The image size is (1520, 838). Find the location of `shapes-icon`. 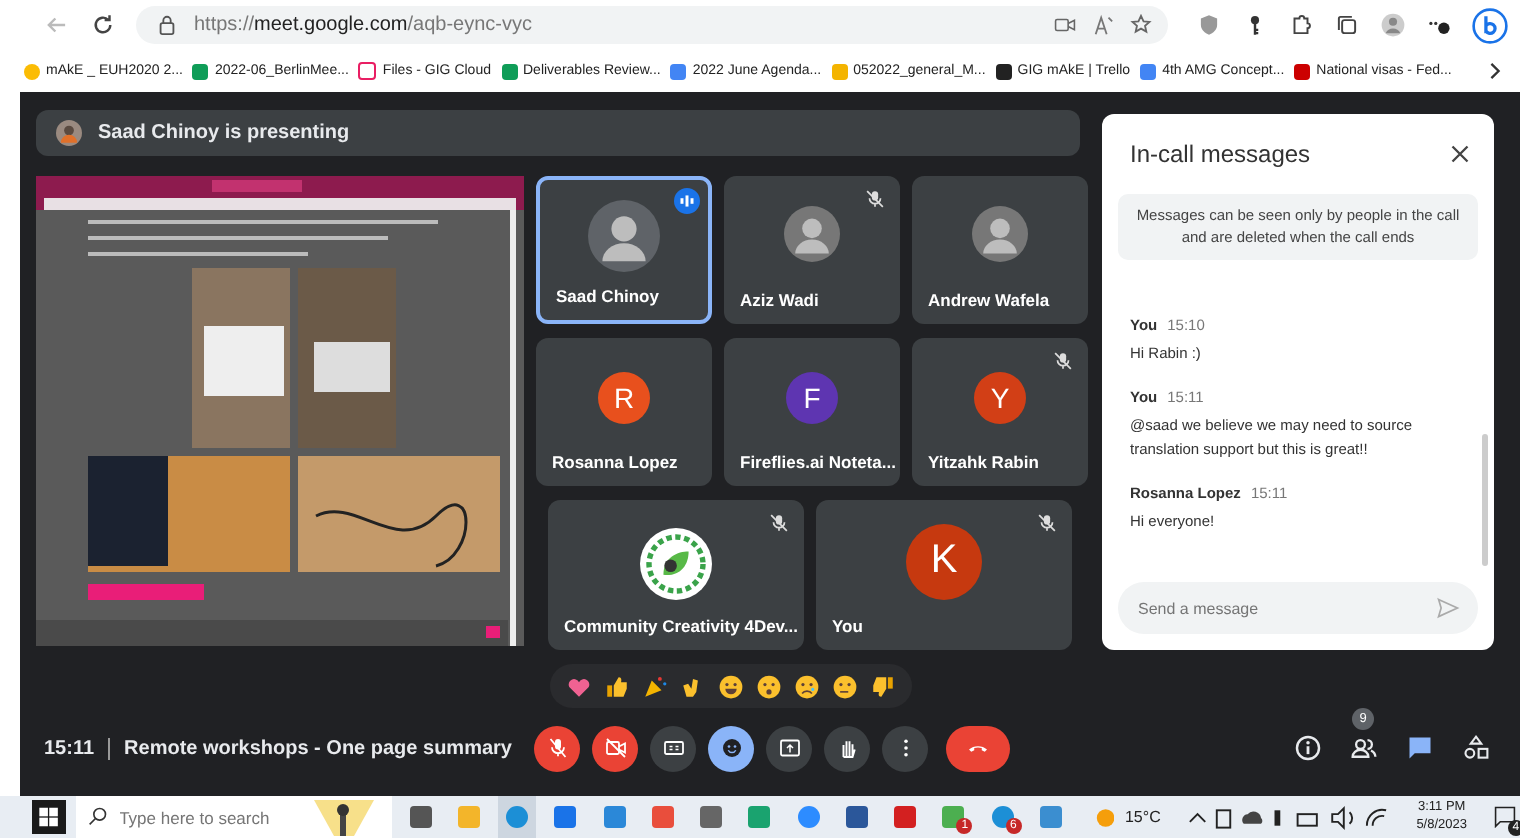

shapes-icon is located at coordinates (1476, 748).